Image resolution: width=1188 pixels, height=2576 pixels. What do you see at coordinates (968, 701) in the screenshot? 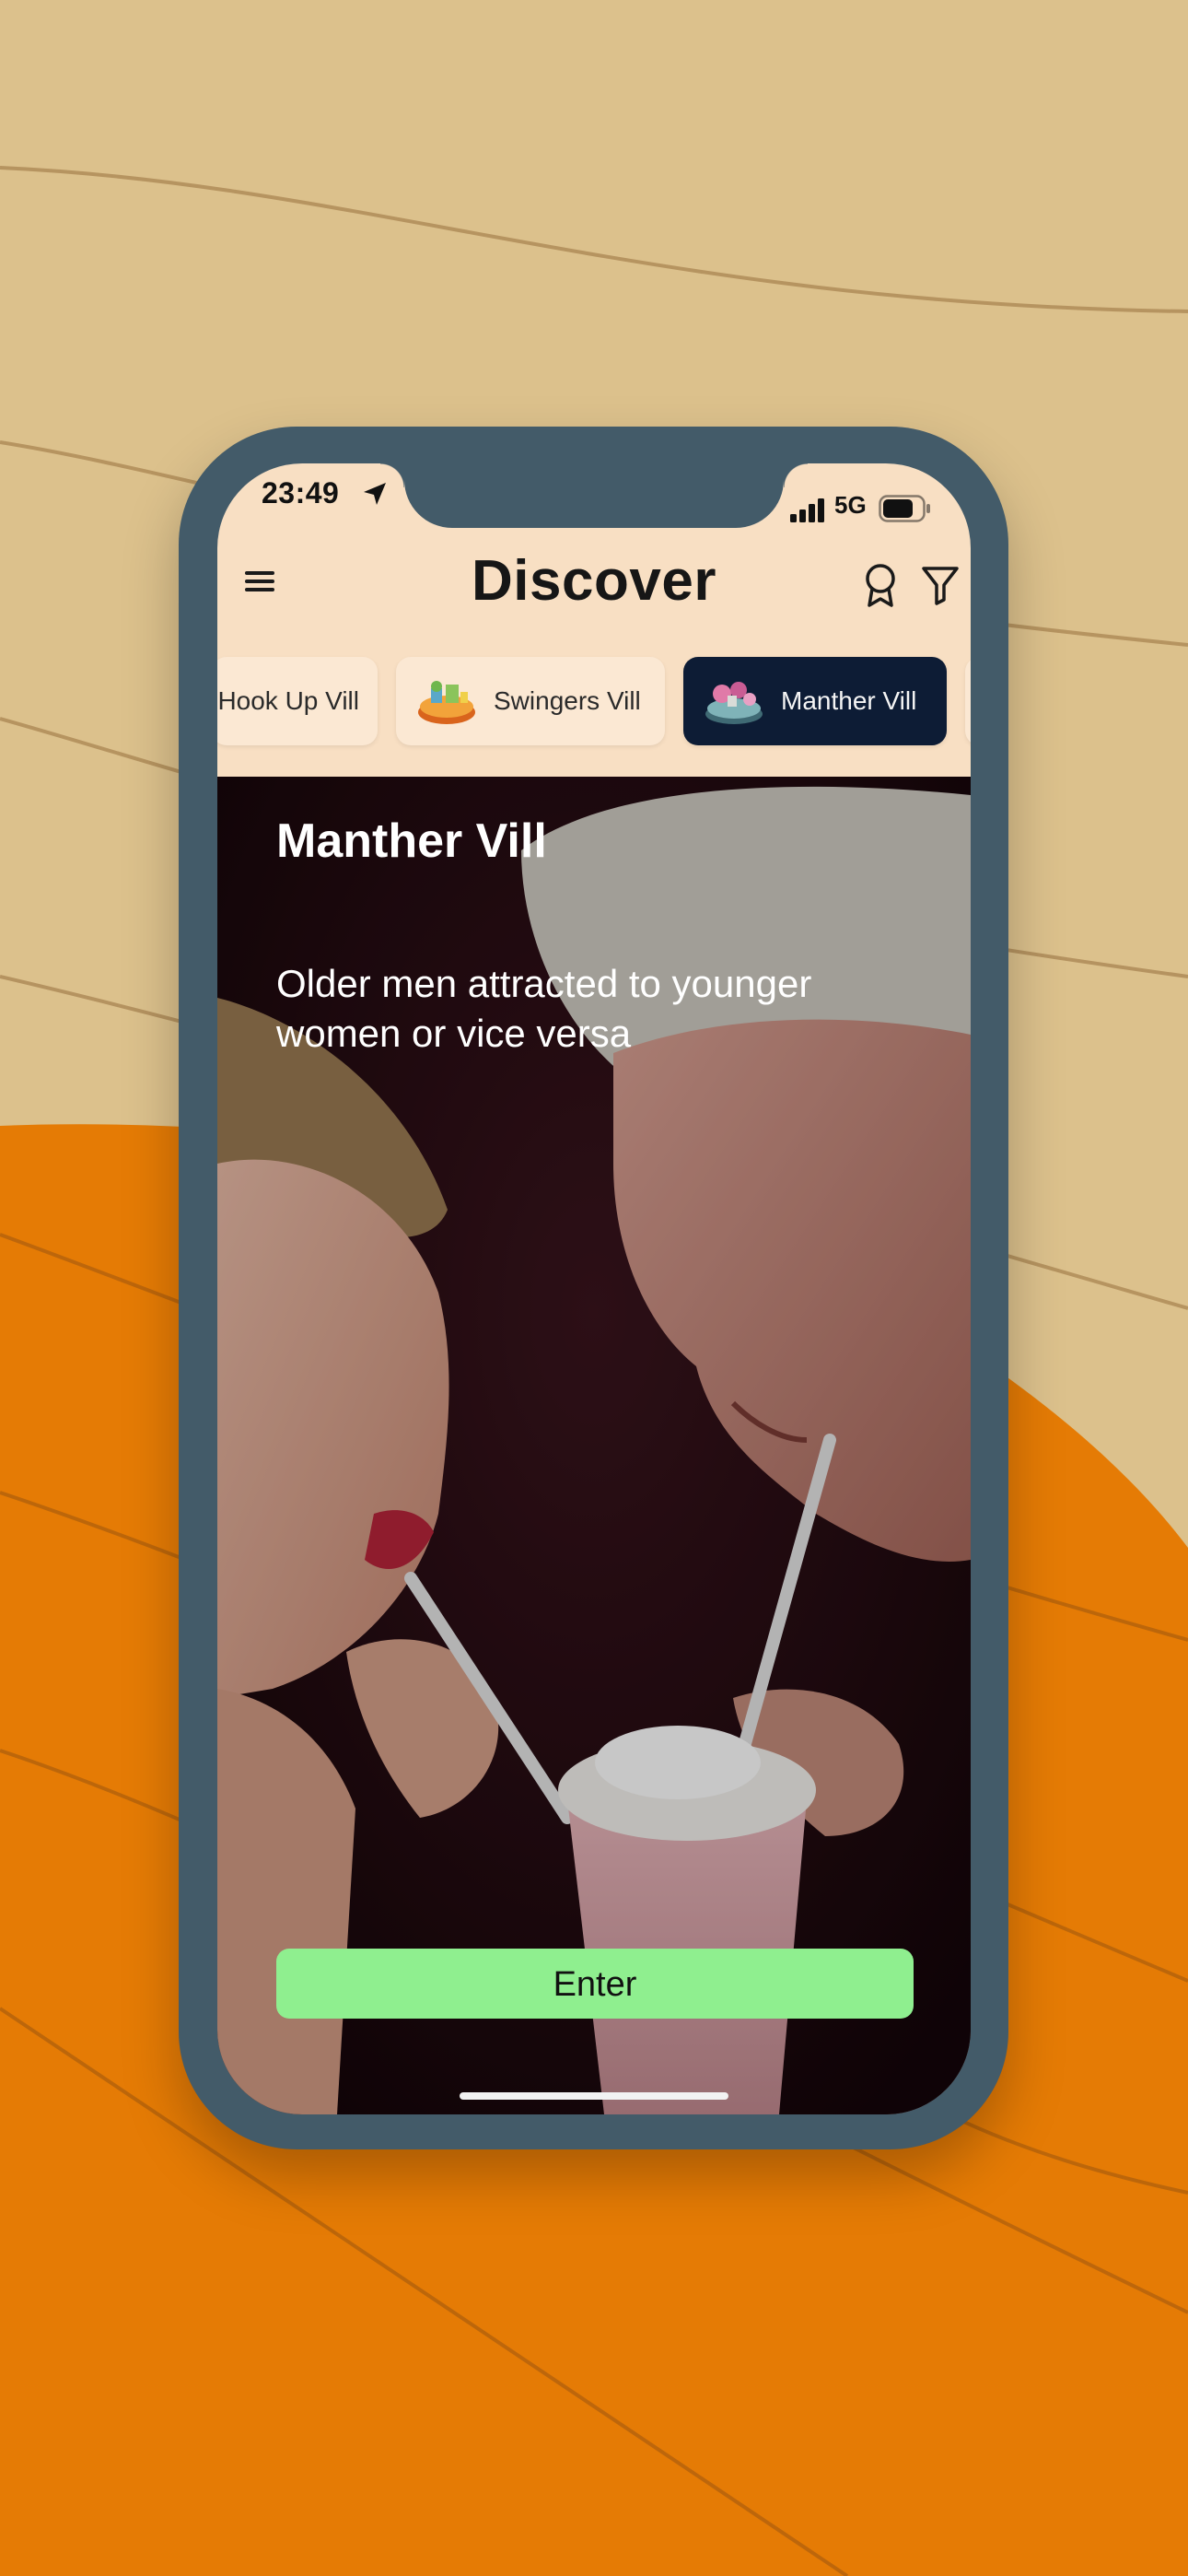
I see `tab-next-partial` at bounding box center [968, 701].